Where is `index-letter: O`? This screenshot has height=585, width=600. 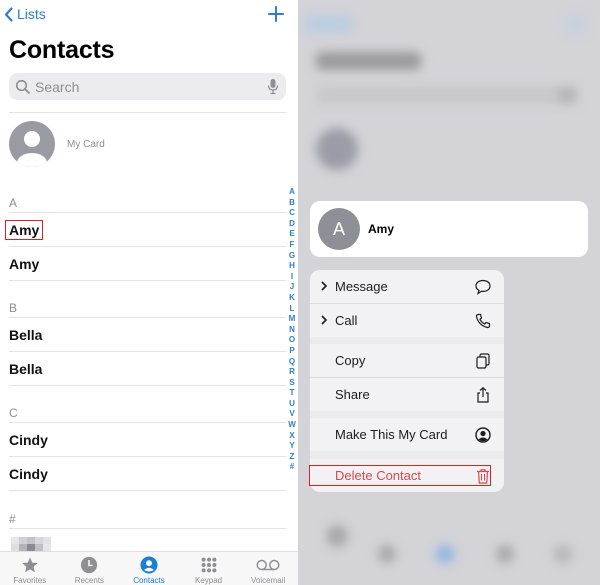
index-letter: O is located at coordinates (292, 340).